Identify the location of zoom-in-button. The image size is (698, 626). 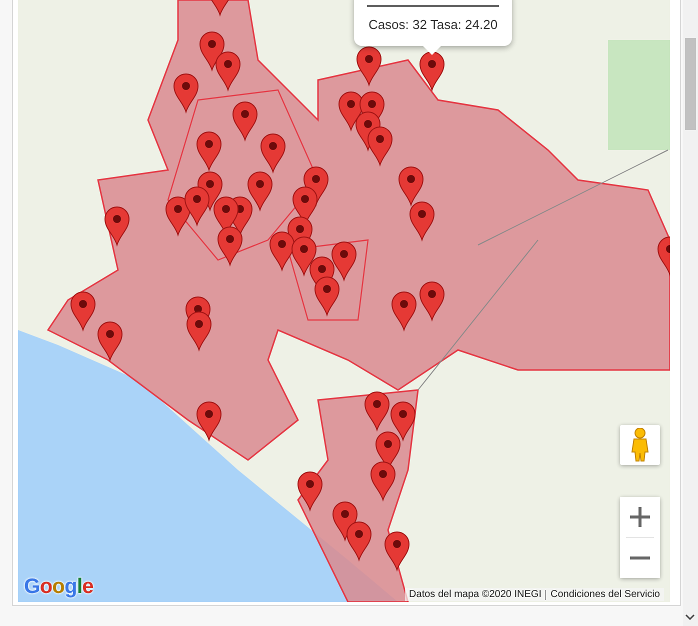
(640, 517).